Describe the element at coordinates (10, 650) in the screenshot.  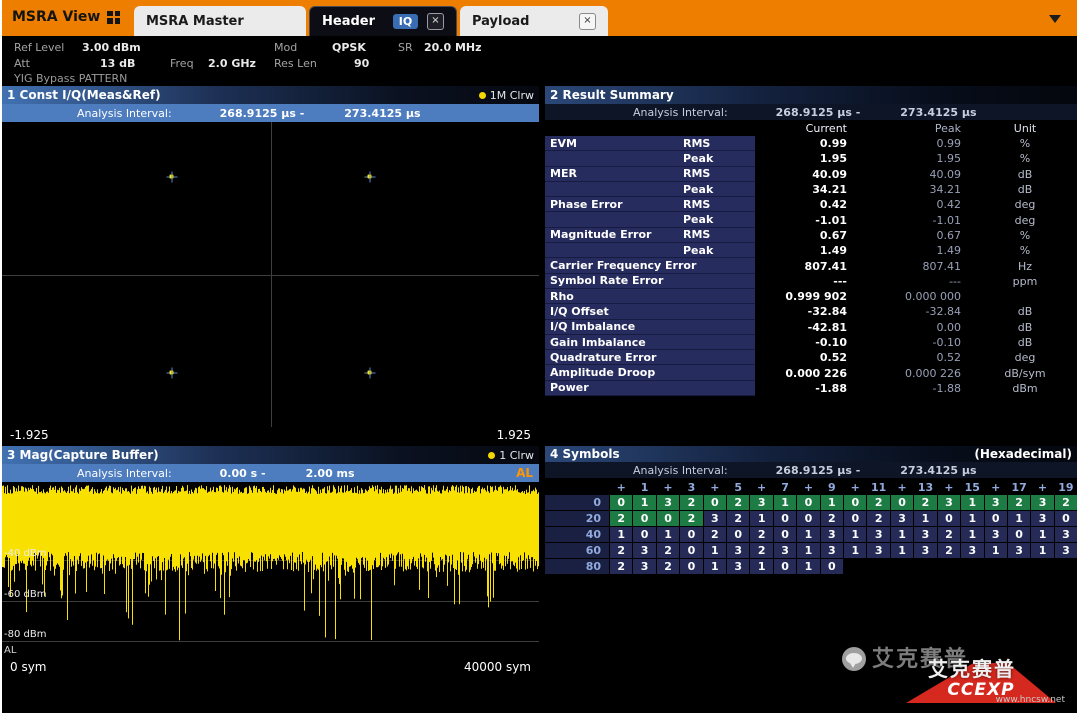
I see `auto-level-marker: AL` at that location.